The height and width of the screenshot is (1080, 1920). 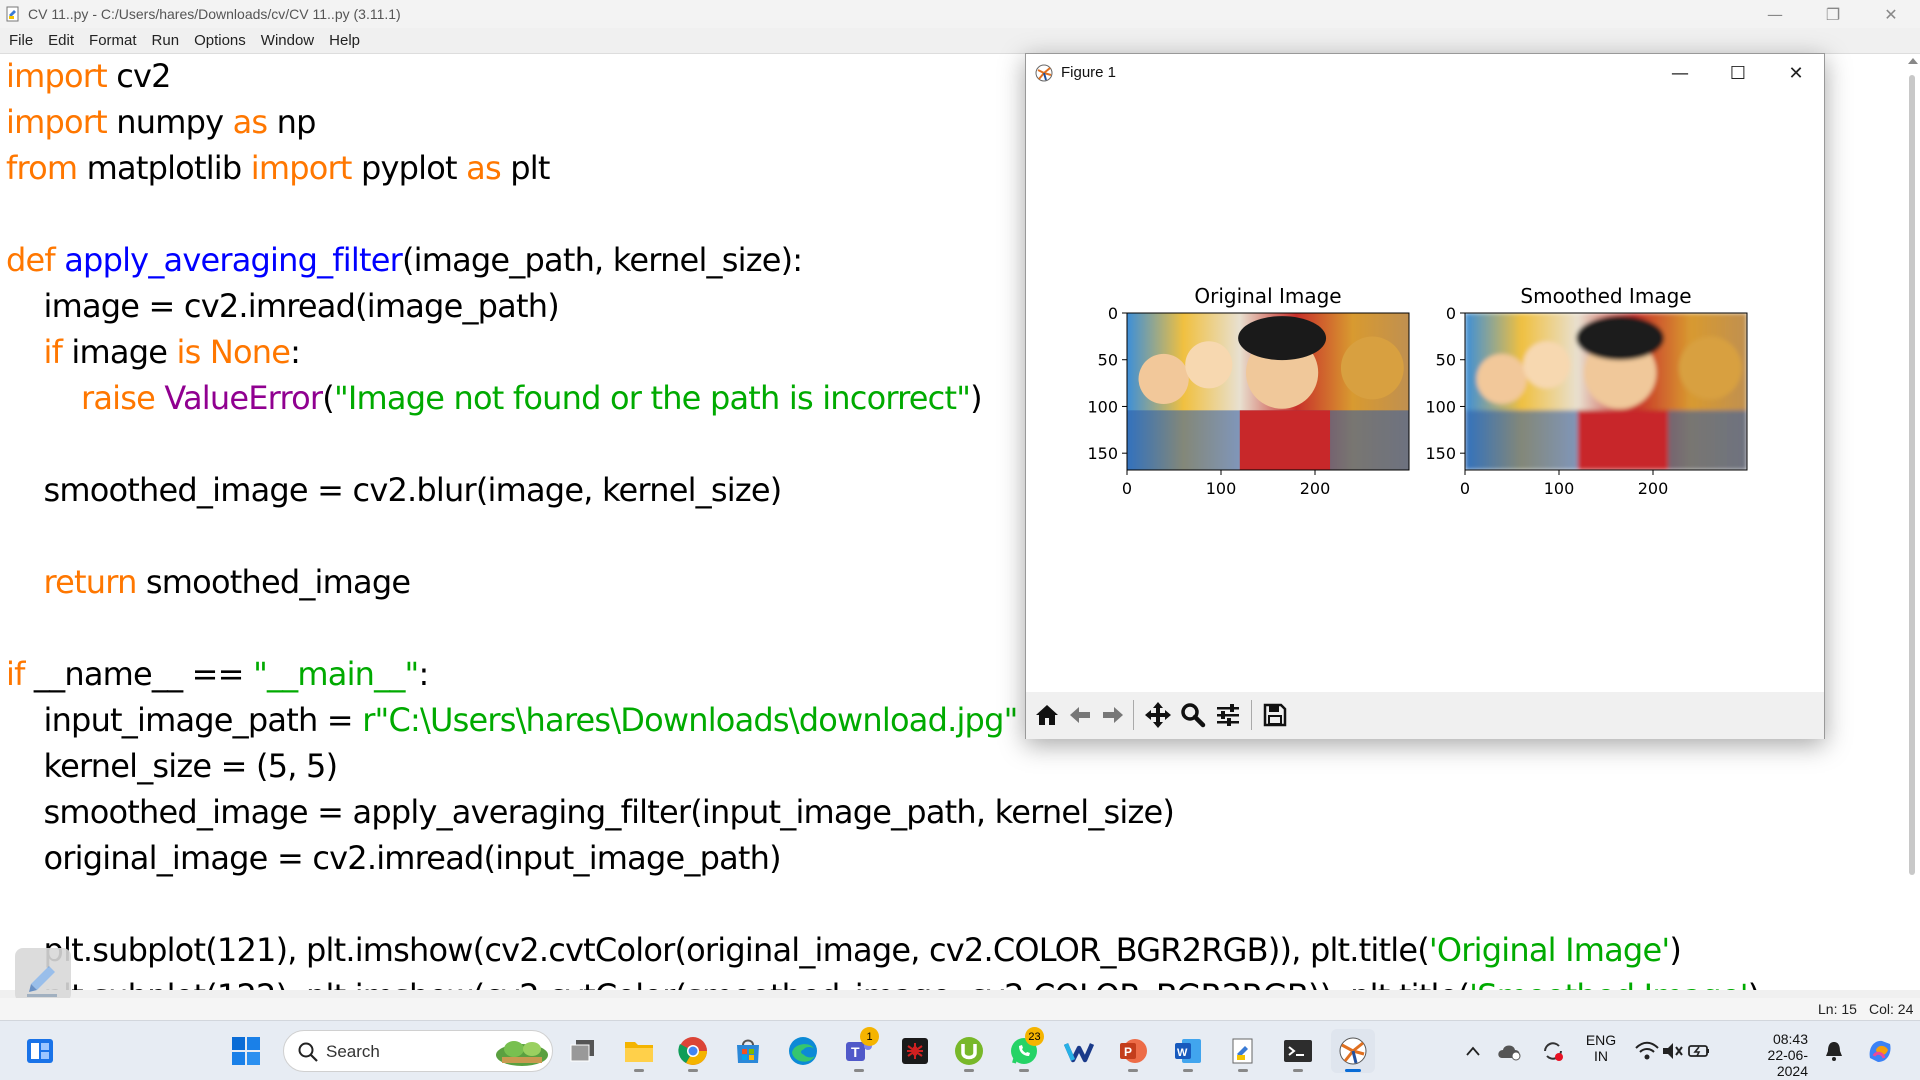 What do you see at coordinates (1080, 715) in the screenshot?
I see `back-button` at bounding box center [1080, 715].